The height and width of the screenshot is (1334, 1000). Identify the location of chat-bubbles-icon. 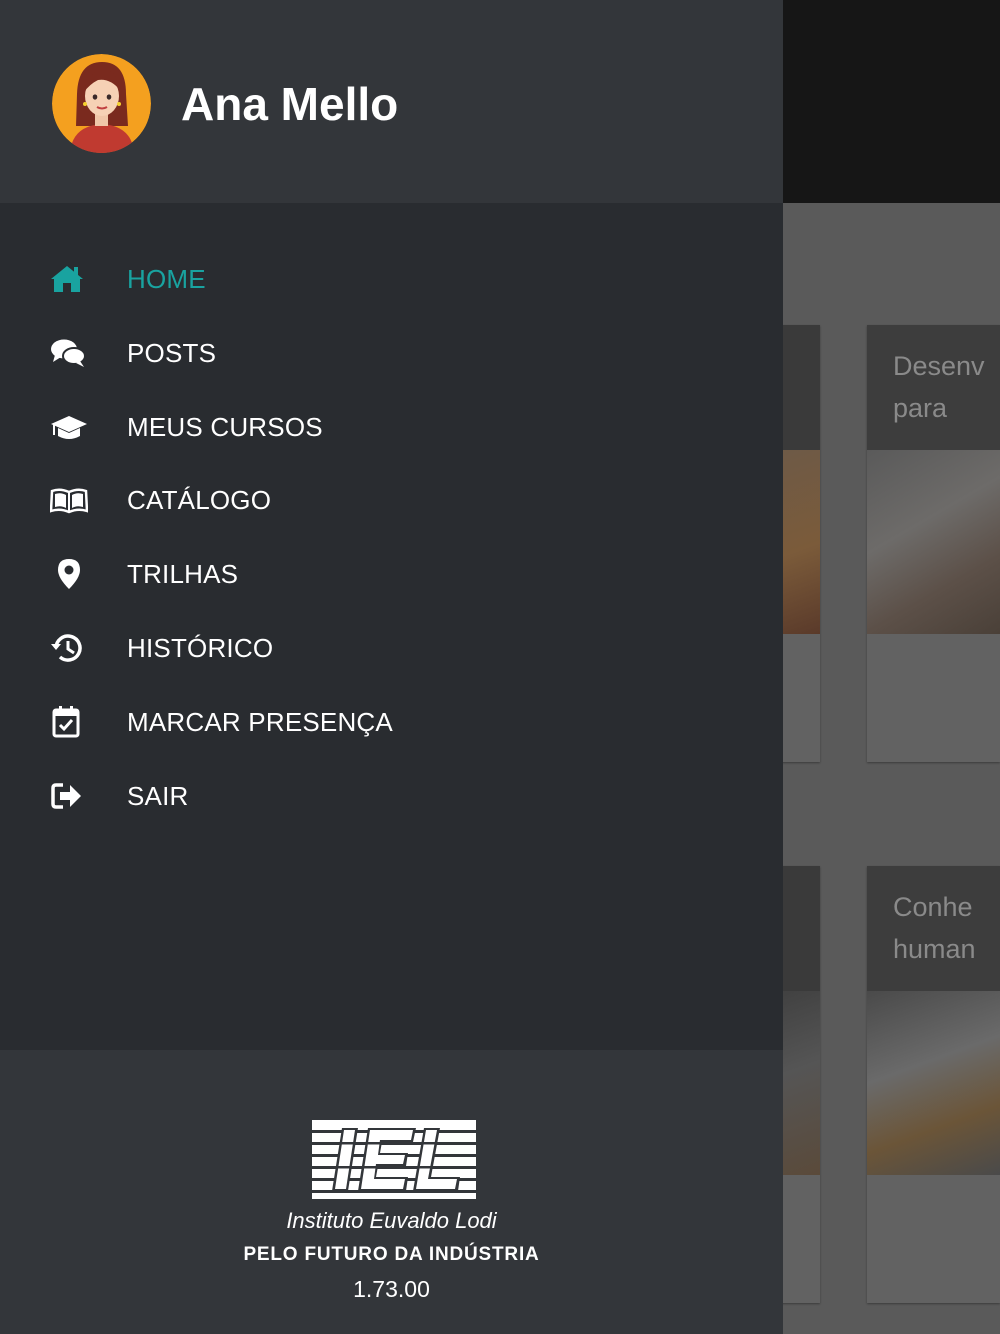
(69, 353).